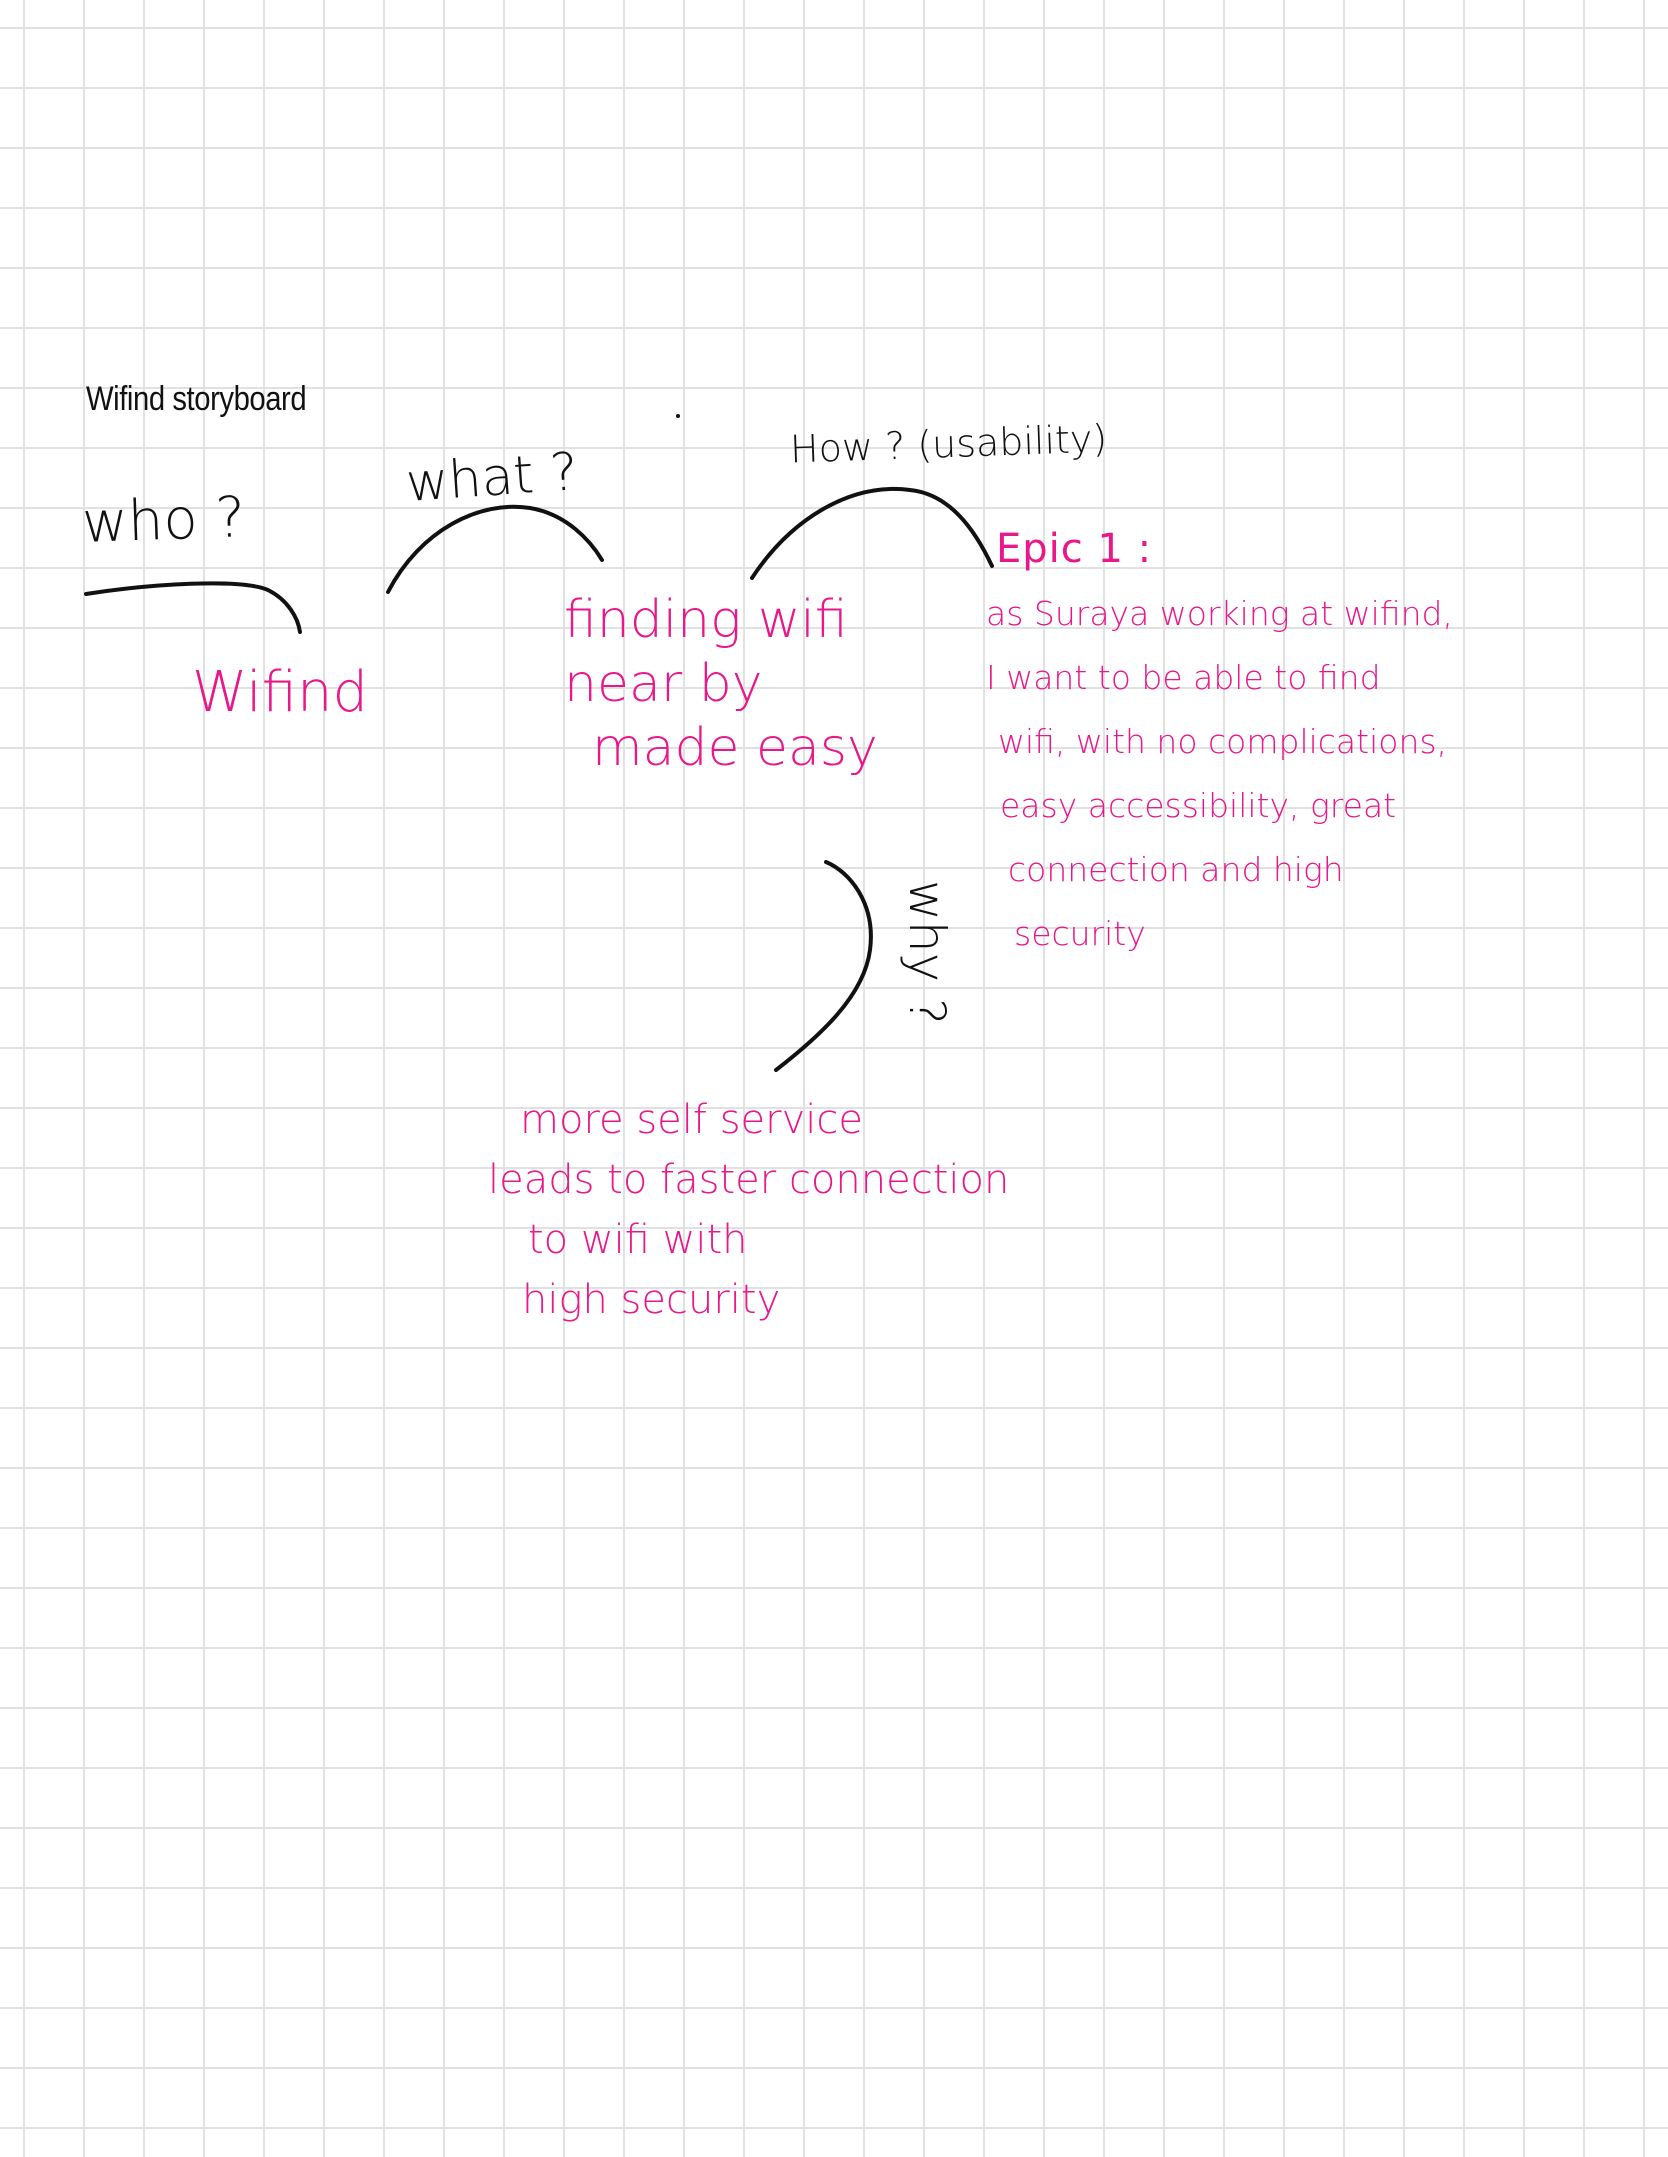 This screenshot has width=1668, height=2157. Describe the element at coordinates (163, 520) in the screenshot. I see `who-question: who ?` at that location.